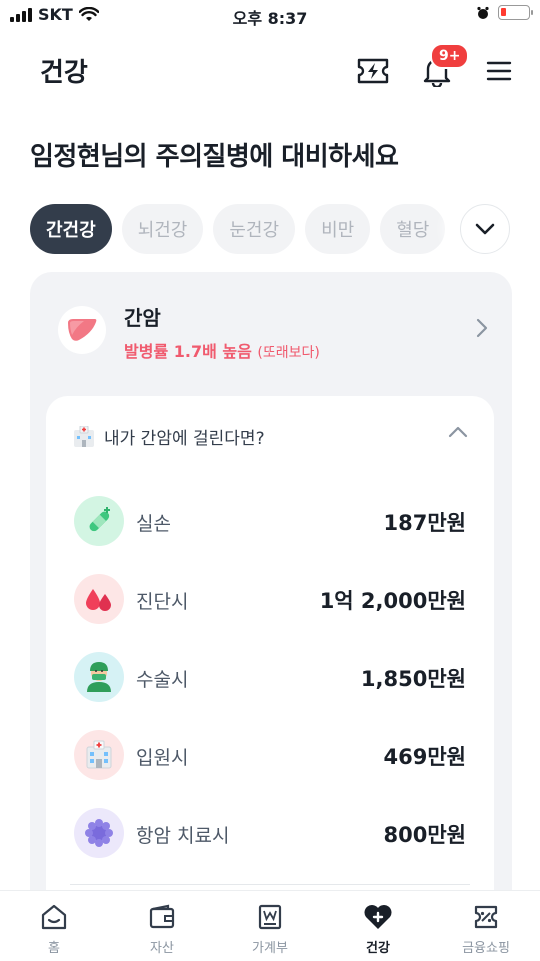 The height and width of the screenshot is (961, 540). What do you see at coordinates (99, 521) in the screenshot?
I see `bandage-icon` at bounding box center [99, 521].